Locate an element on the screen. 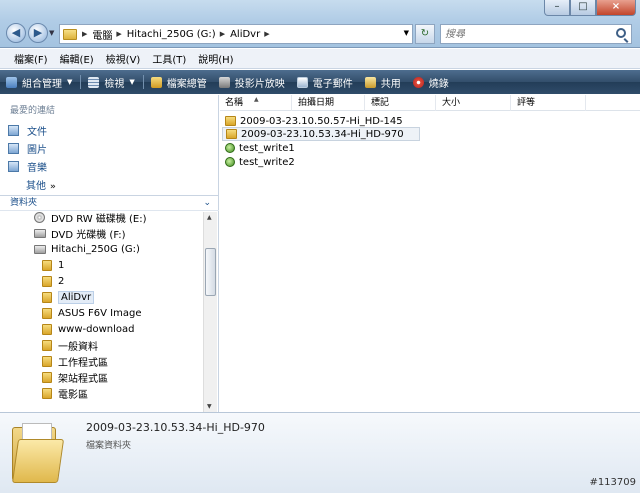 This screenshot has height=493, width=640. media-file-icon is located at coordinates (230, 162).